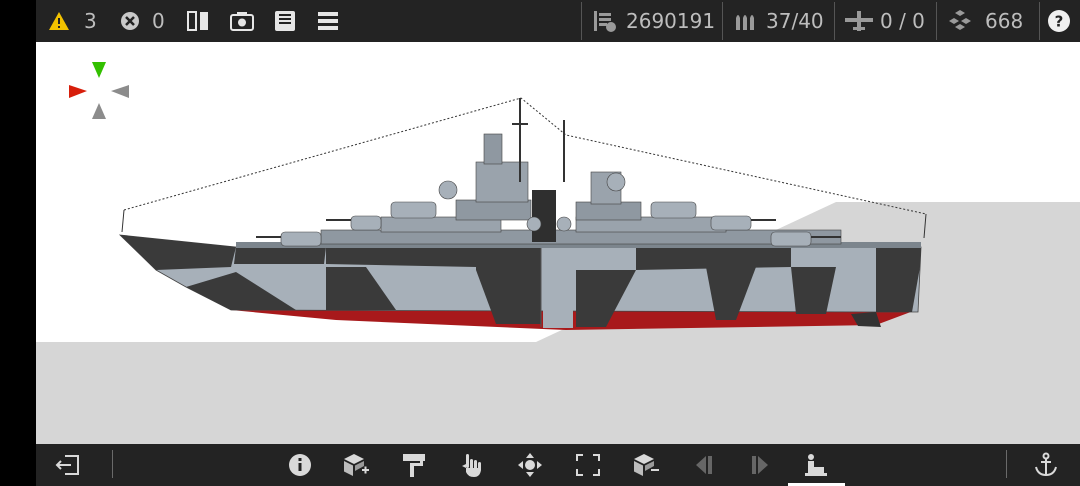 This screenshot has width=1080, height=486. What do you see at coordinates (960, 20) in the screenshot?
I see `parts-icon` at bounding box center [960, 20].